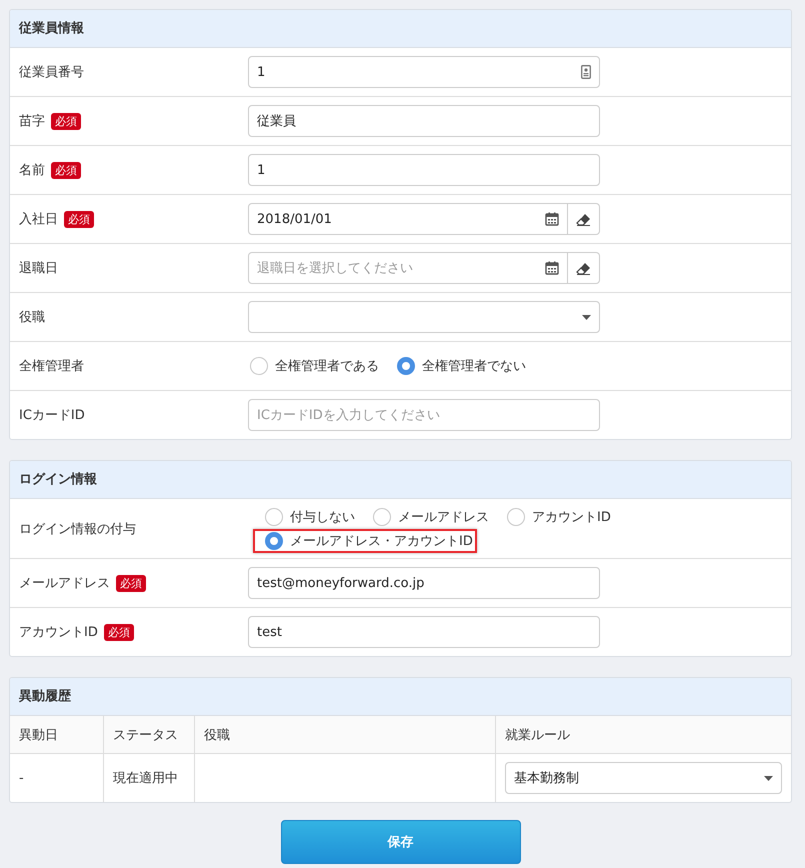 Image resolution: width=805 pixels, height=868 pixels. I want to click on column-header: ステータス, so click(149, 735).